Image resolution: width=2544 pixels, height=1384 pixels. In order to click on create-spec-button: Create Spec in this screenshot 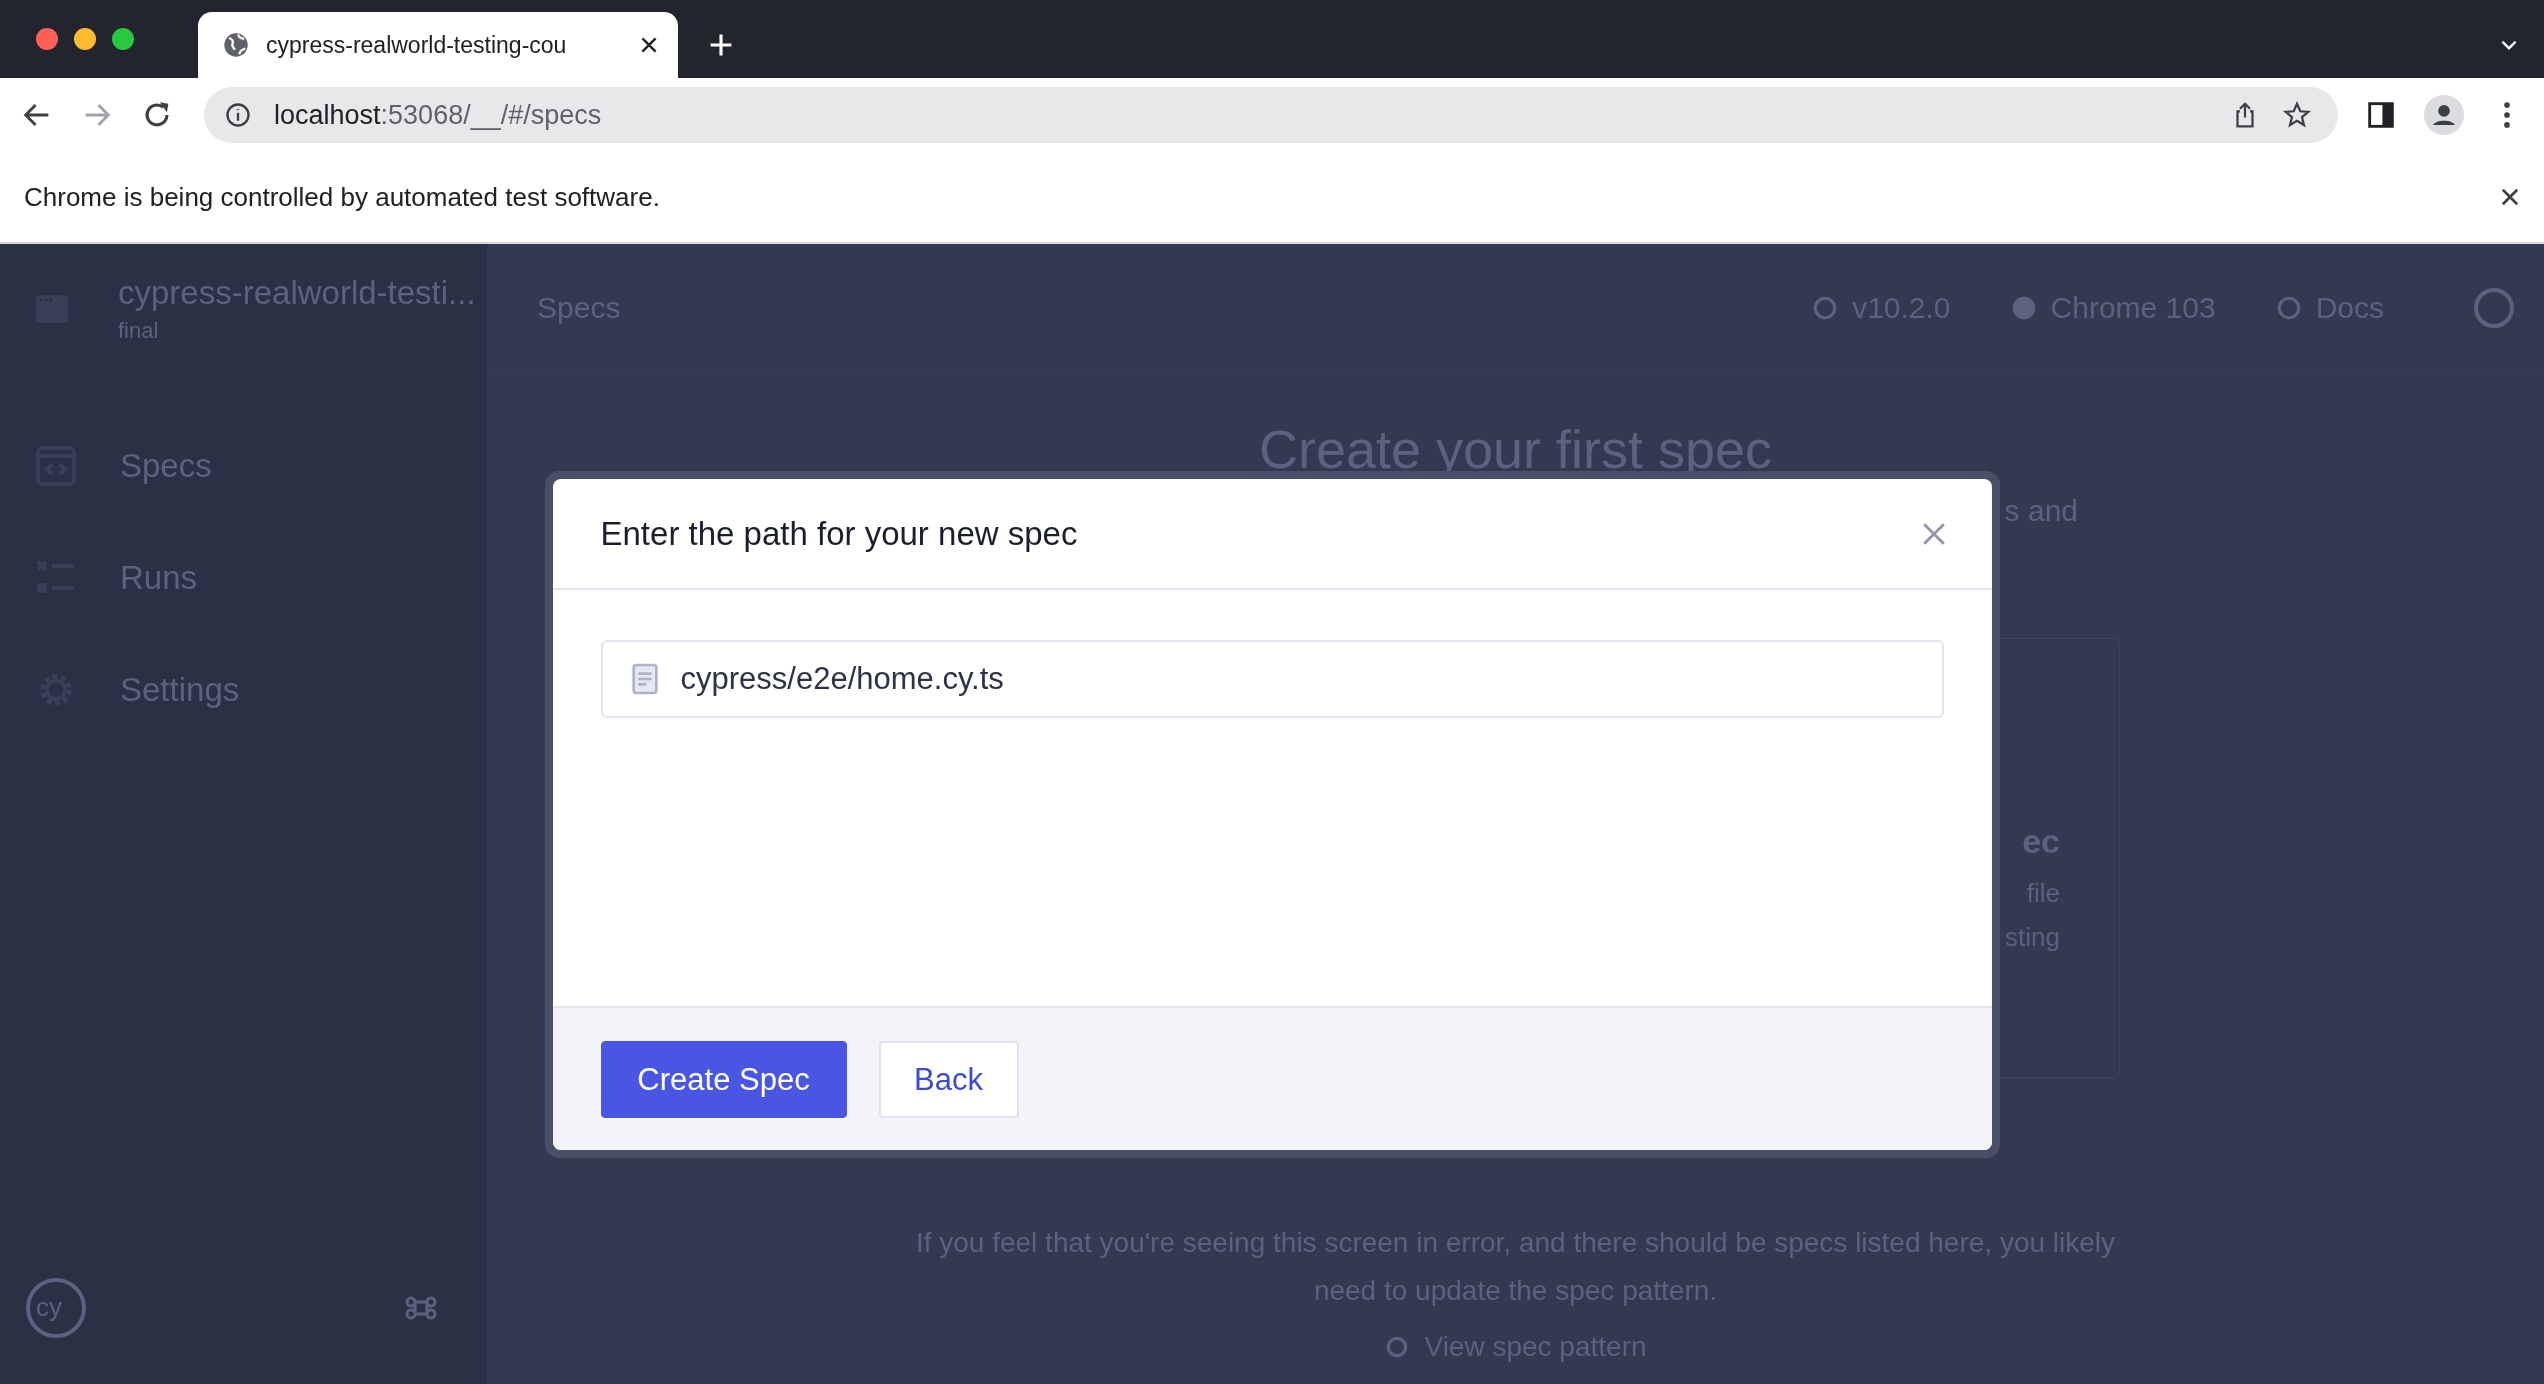, I will do `click(723, 1079)`.